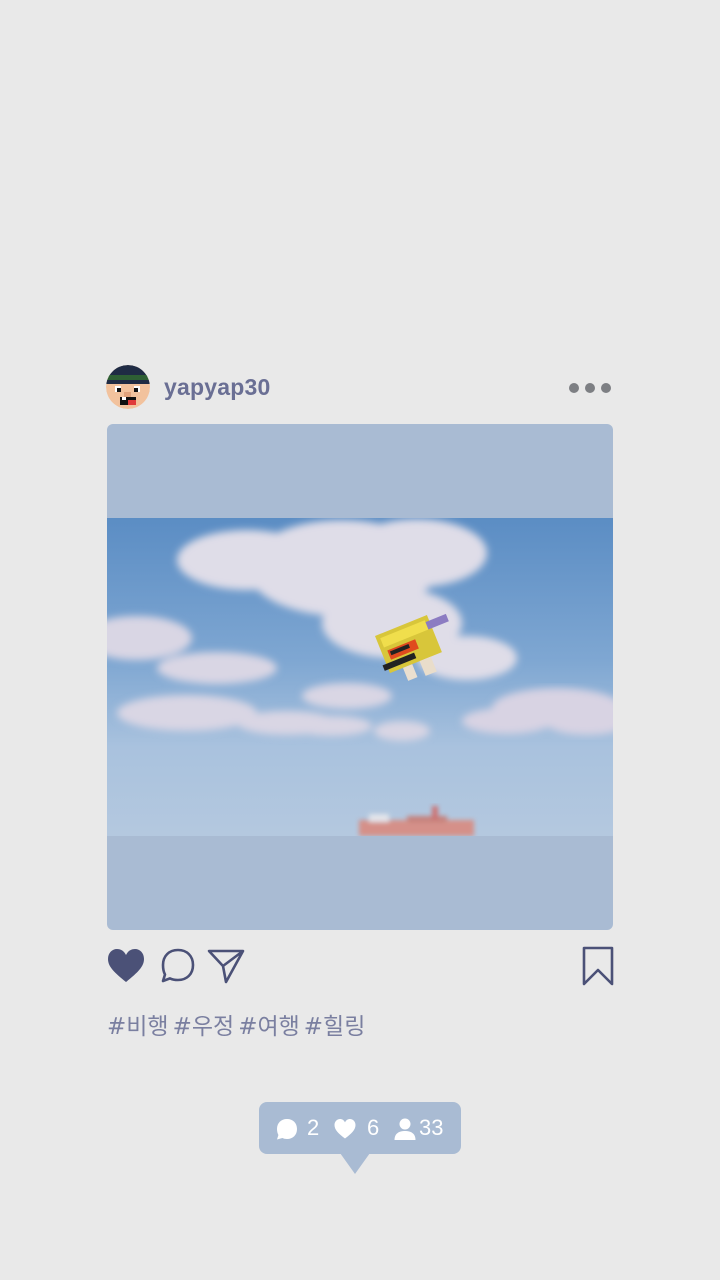 Image resolution: width=720 pixels, height=1280 pixels. What do you see at coordinates (204, 1027) in the screenshot?
I see `hashtag: #우정` at bounding box center [204, 1027].